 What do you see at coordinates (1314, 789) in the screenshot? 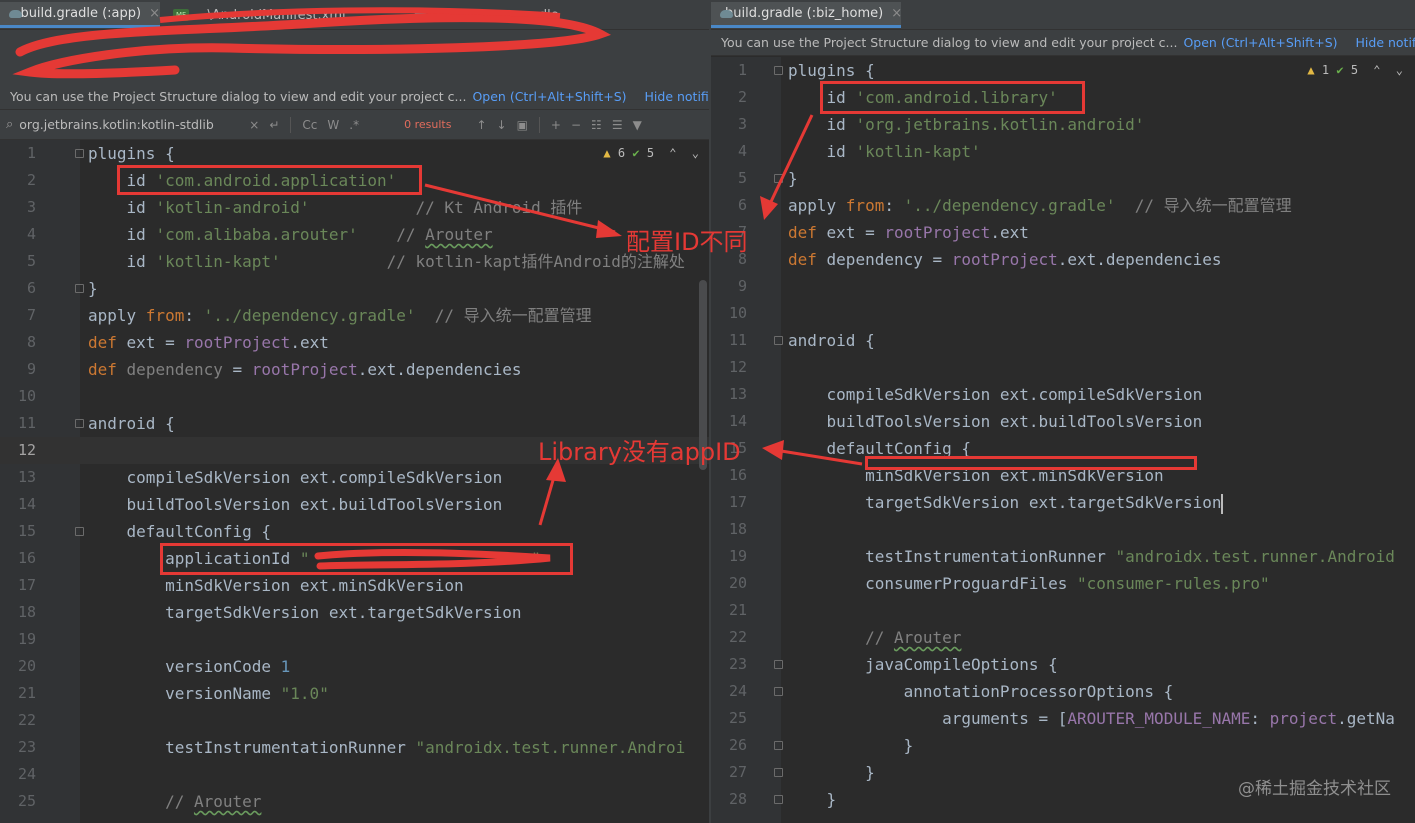
I see `watermark: @稀土掘金技术社区` at bounding box center [1314, 789].